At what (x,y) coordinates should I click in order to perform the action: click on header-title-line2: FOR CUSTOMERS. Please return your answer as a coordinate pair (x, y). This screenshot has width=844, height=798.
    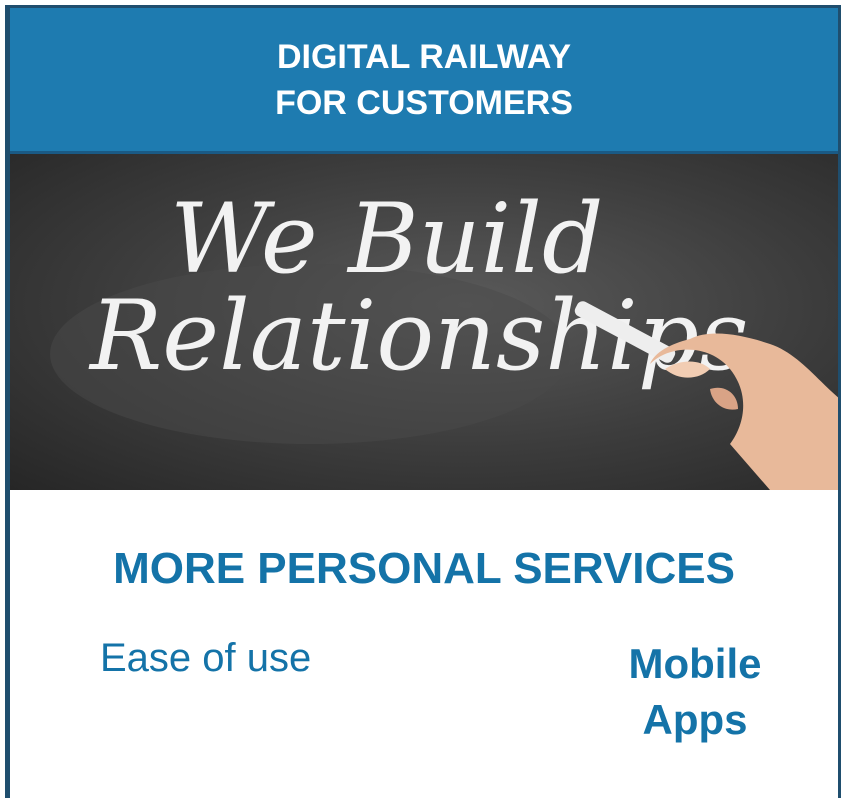
    Looking at the image, I should click on (424, 102).